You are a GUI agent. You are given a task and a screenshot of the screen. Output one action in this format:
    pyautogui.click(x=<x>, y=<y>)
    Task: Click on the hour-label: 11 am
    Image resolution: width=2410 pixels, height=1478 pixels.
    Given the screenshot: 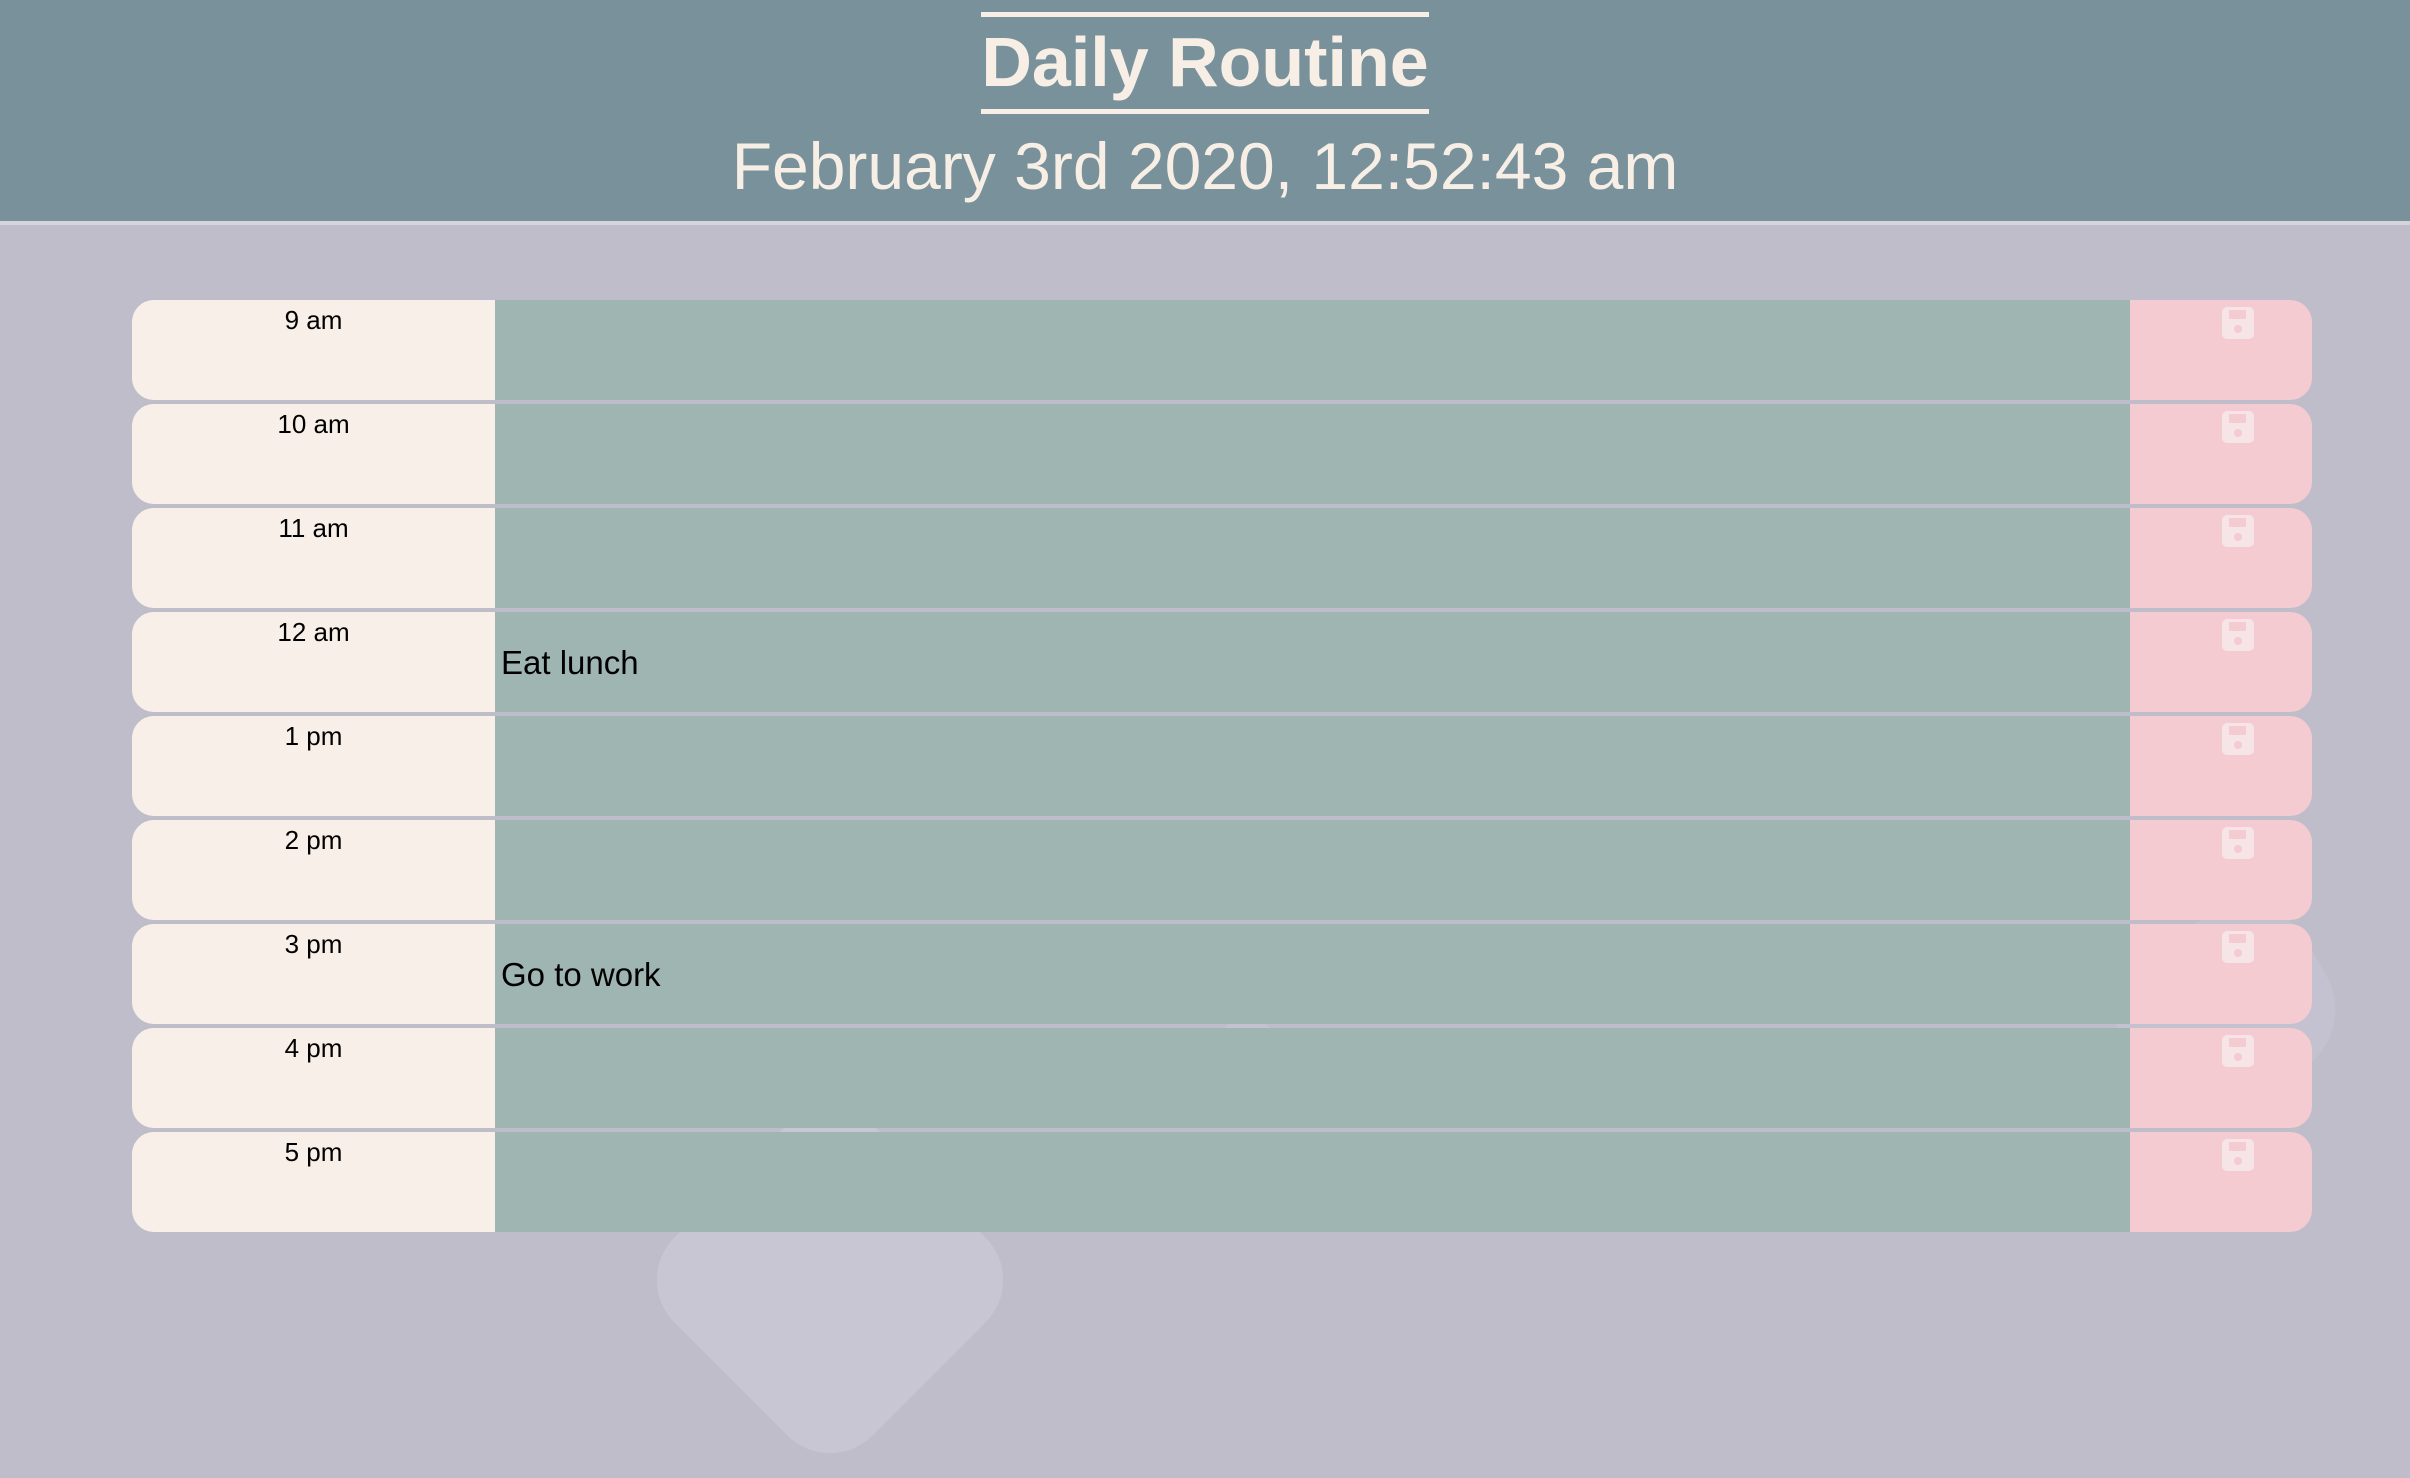 What is the action you would take?
    pyautogui.click(x=313, y=558)
    